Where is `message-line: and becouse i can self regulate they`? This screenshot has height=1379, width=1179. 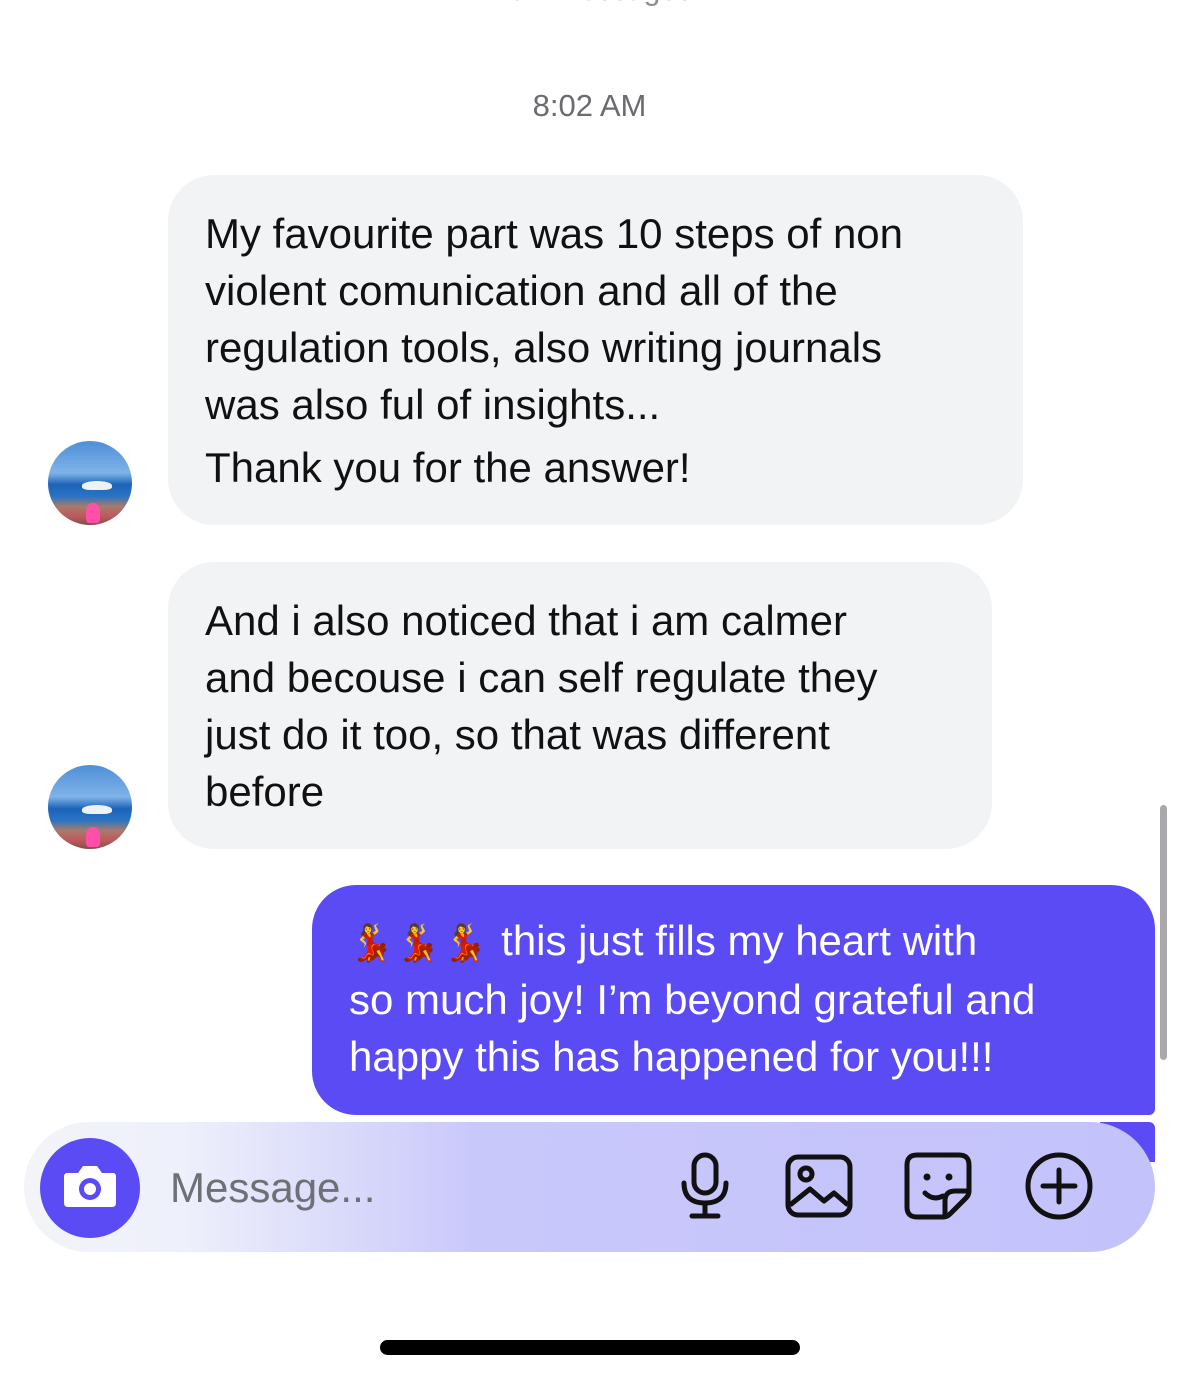 message-line: and becouse i can self regulate they is located at coordinates (541, 677).